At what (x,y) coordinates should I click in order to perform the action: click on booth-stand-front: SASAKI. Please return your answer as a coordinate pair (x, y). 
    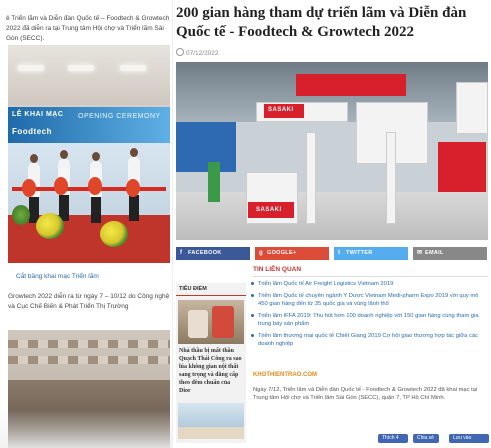
    Looking at the image, I should click on (271, 210).